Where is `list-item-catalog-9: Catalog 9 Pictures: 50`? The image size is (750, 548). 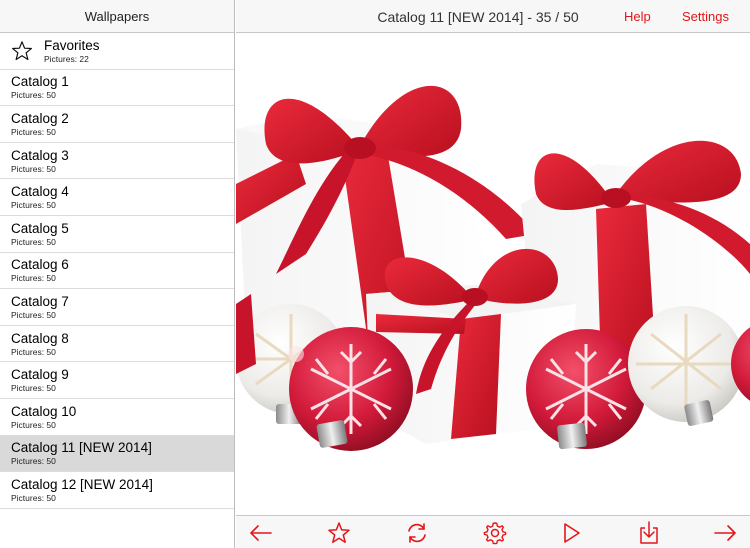 list-item-catalog-9: Catalog 9 Pictures: 50 is located at coordinates (117, 380).